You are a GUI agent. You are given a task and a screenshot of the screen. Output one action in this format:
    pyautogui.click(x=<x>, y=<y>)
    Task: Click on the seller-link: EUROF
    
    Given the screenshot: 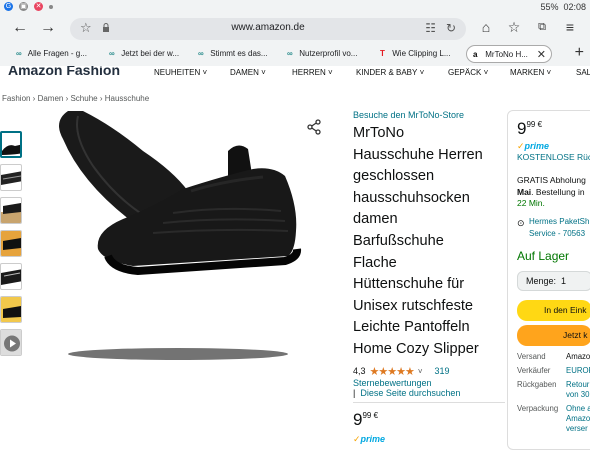 What is the action you would take?
    pyautogui.click(x=578, y=371)
    